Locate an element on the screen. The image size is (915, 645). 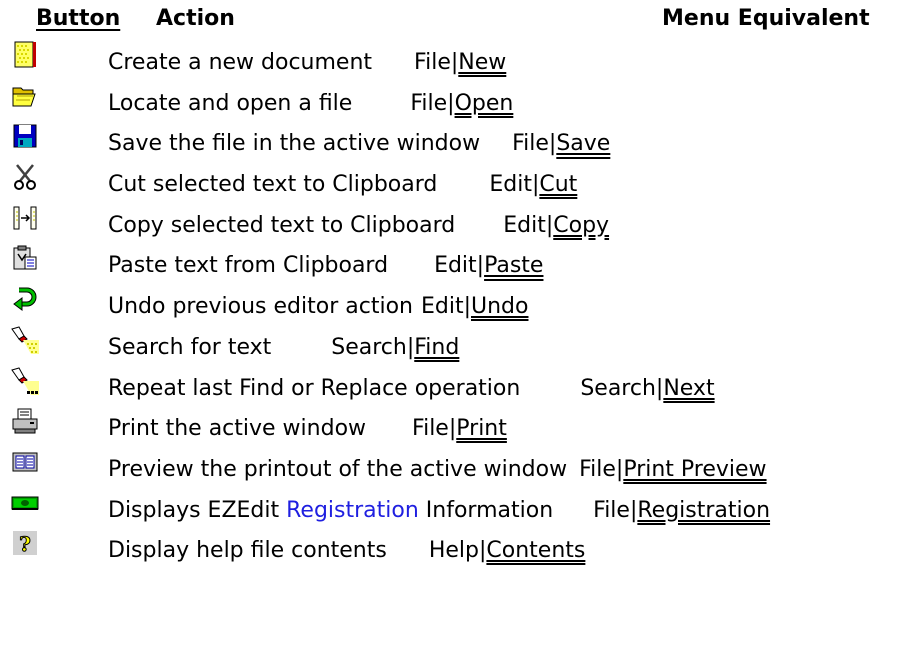
list-item: Paste text from Clipboard Edit|Paste is located at coordinates (457, 262).